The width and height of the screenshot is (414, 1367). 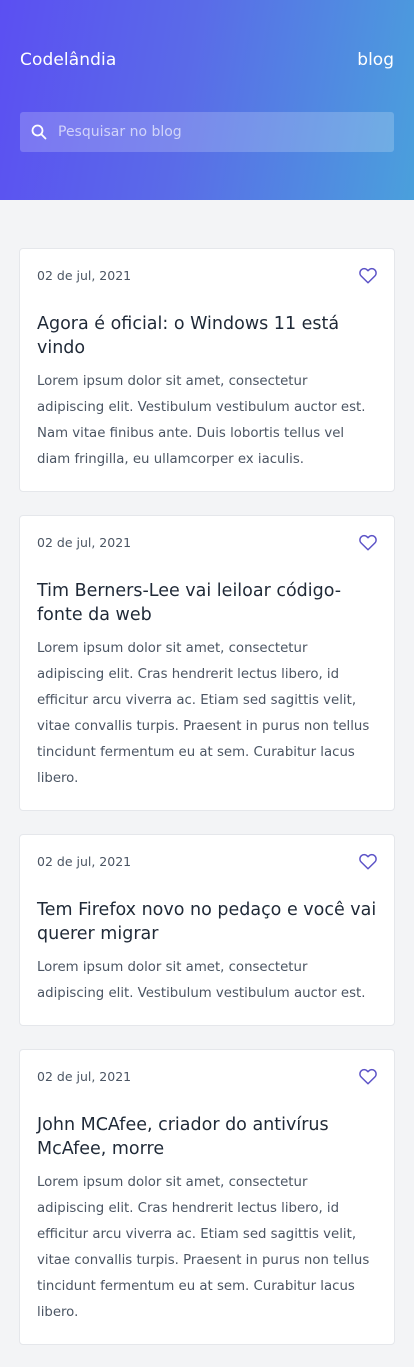 I want to click on site-header: Codelândia blog, so click(x=207, y=100).